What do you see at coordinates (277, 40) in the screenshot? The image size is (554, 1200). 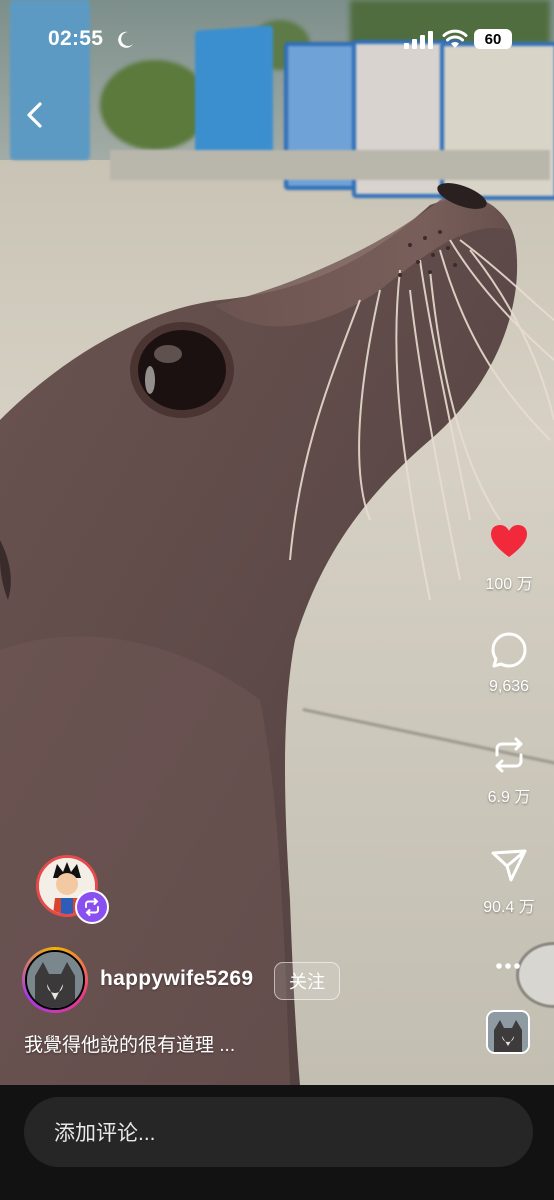 I see `status-bar: 02:55 60` at bounding box center [277, 40].